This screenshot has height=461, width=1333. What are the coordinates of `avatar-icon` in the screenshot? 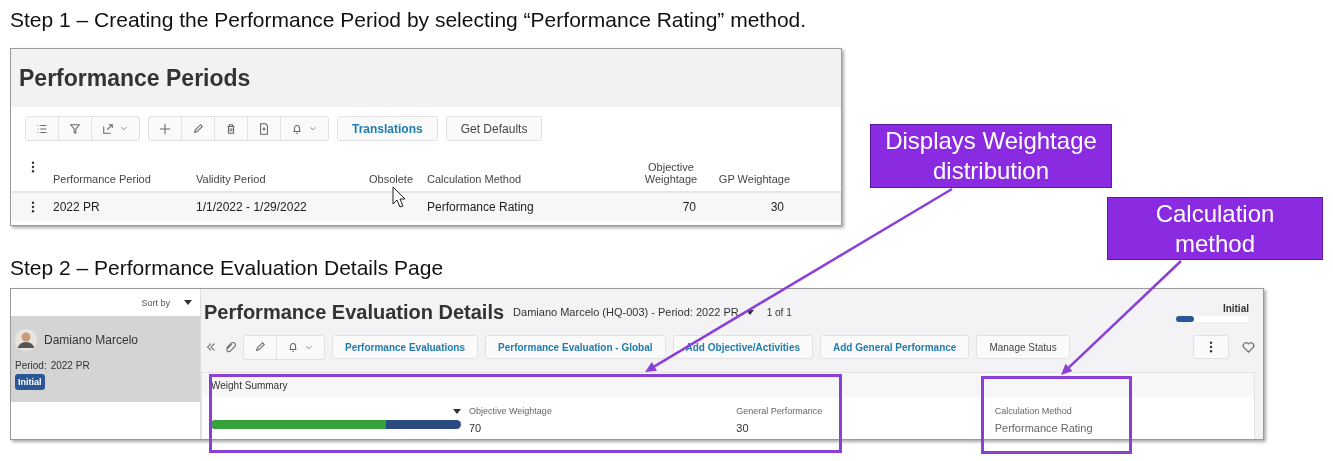 It's located at (26, 340).